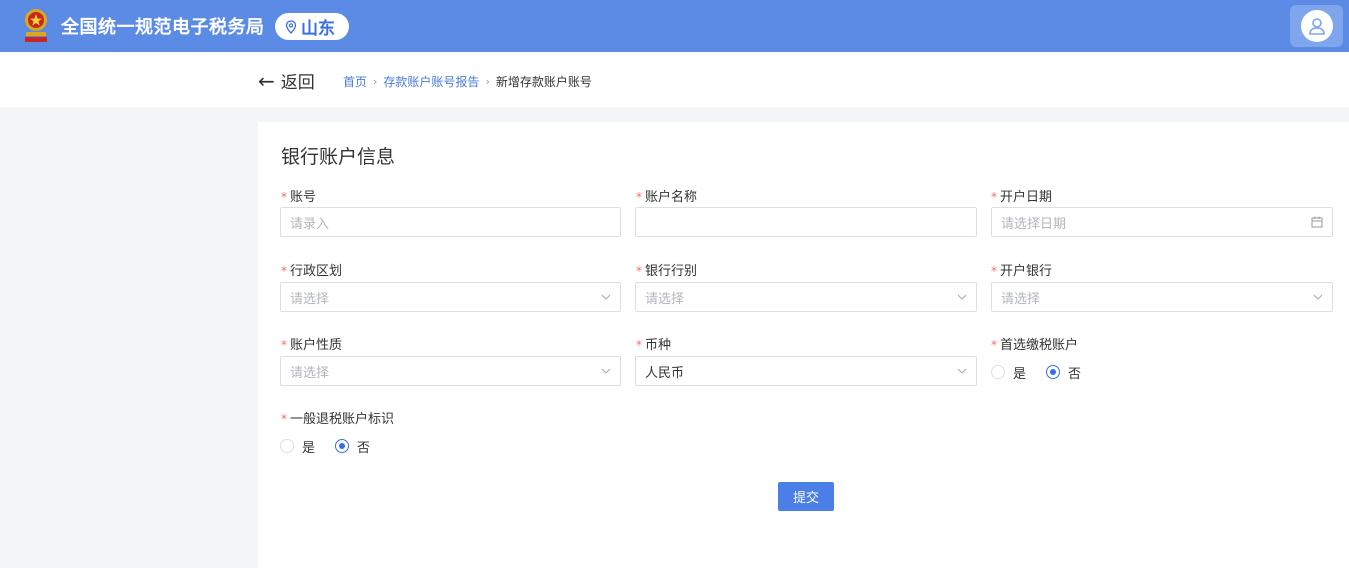 The height and width of the screenshot is (568, 1349). I want to click on user-icon, so click(1316, 26).